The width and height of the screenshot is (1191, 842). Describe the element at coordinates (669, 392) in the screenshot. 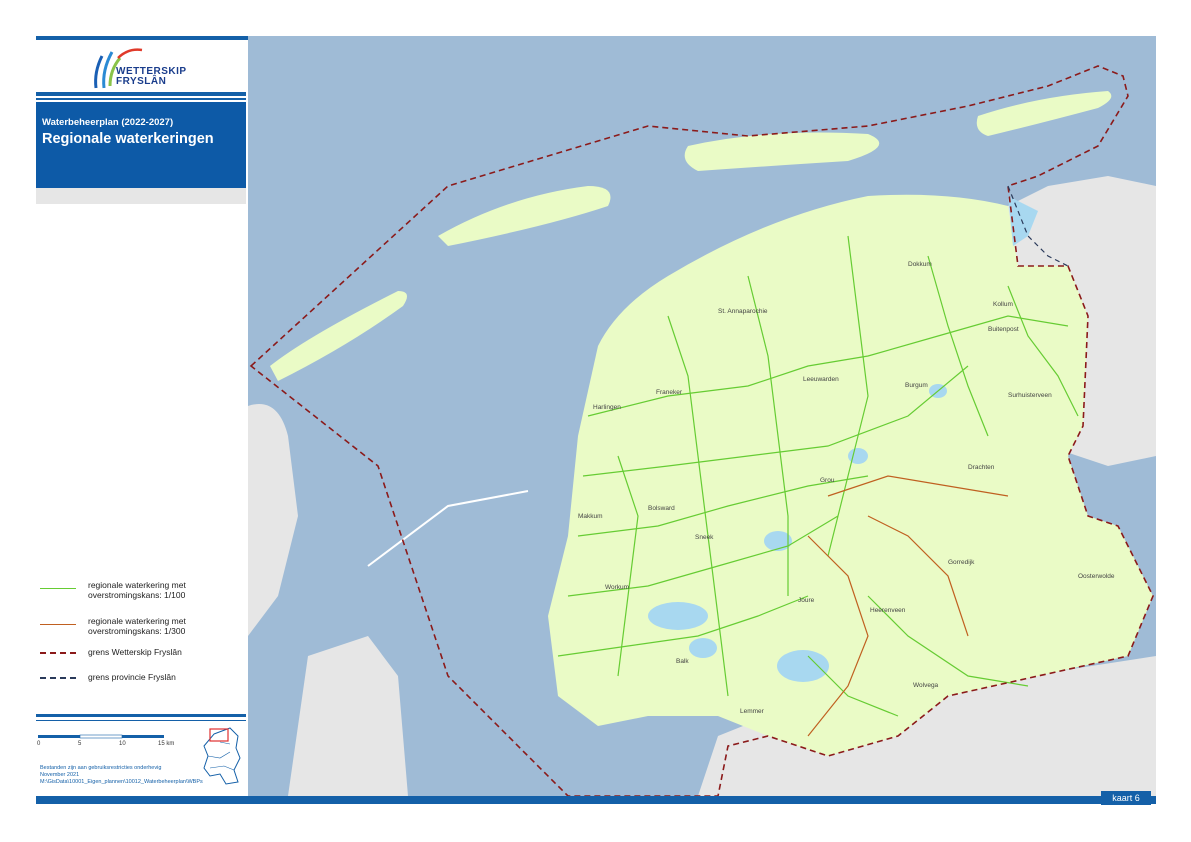

I see `svg-text: Franeker` at that location.